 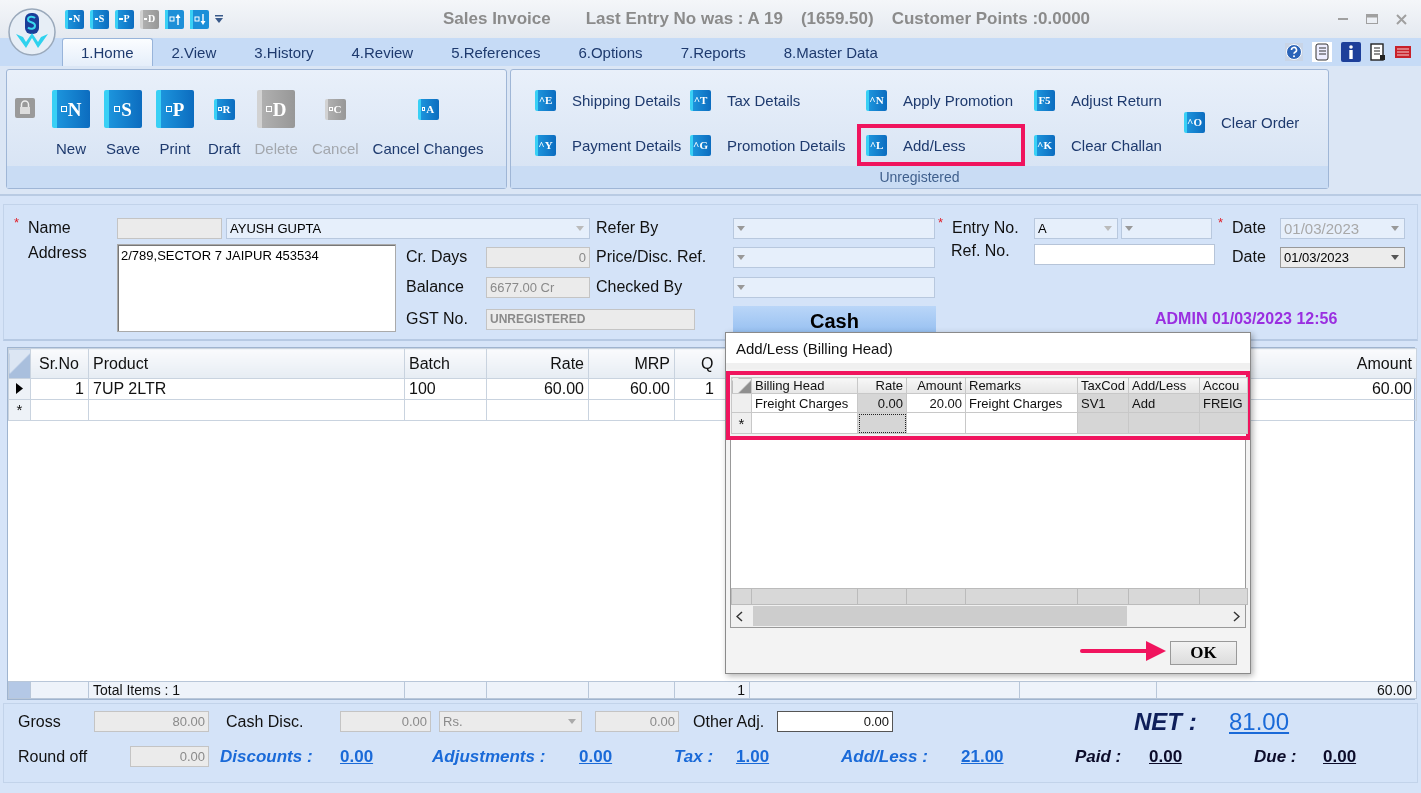 I want to click on ok-button: OK, so click(x=1203, y=652).